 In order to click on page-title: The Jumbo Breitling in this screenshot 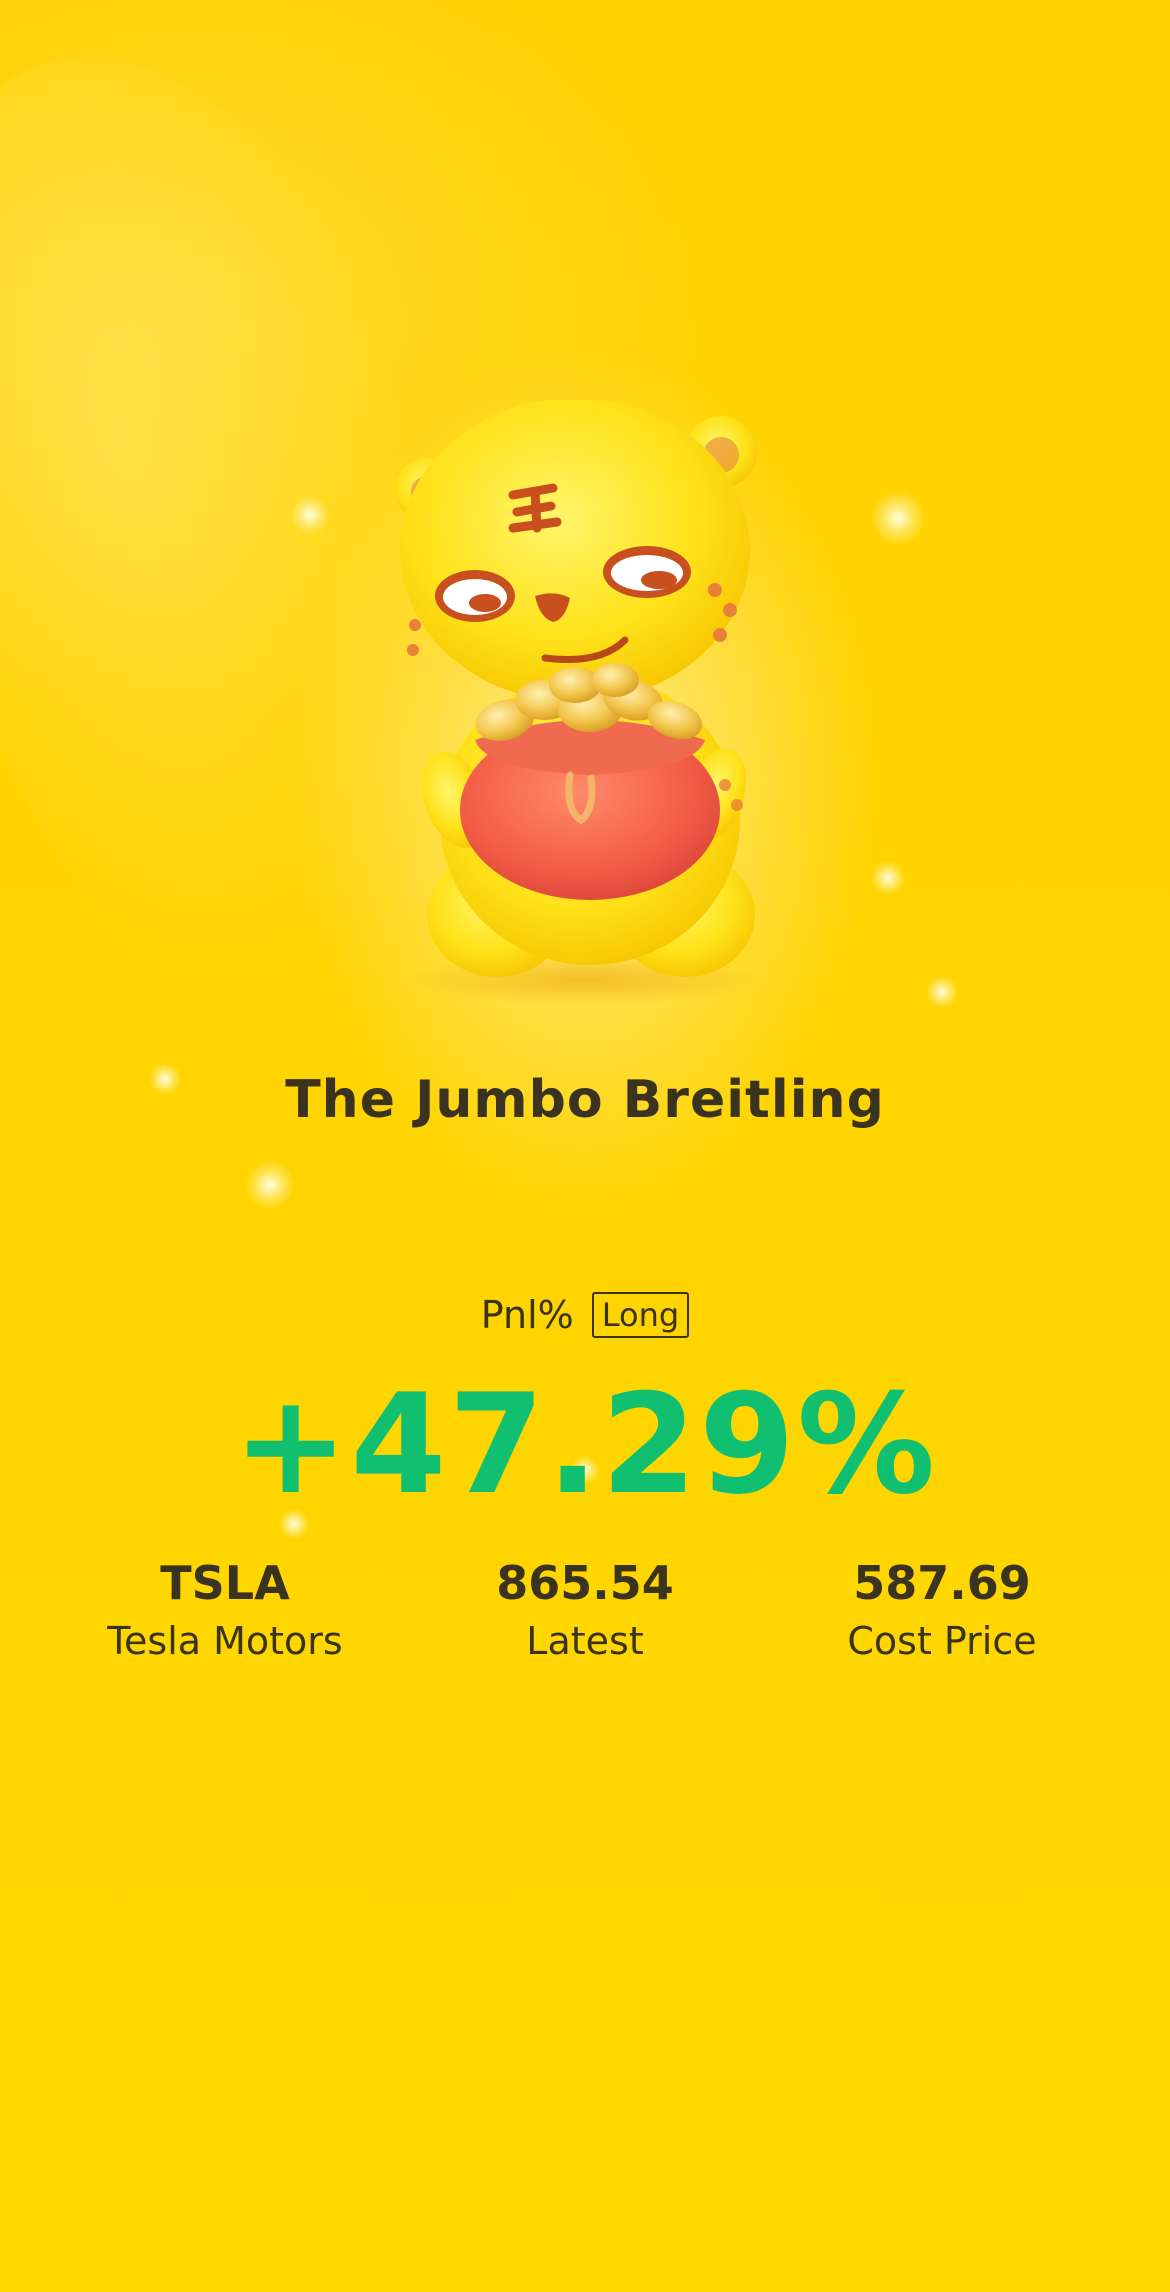, I will do `click(585, 1100)`.